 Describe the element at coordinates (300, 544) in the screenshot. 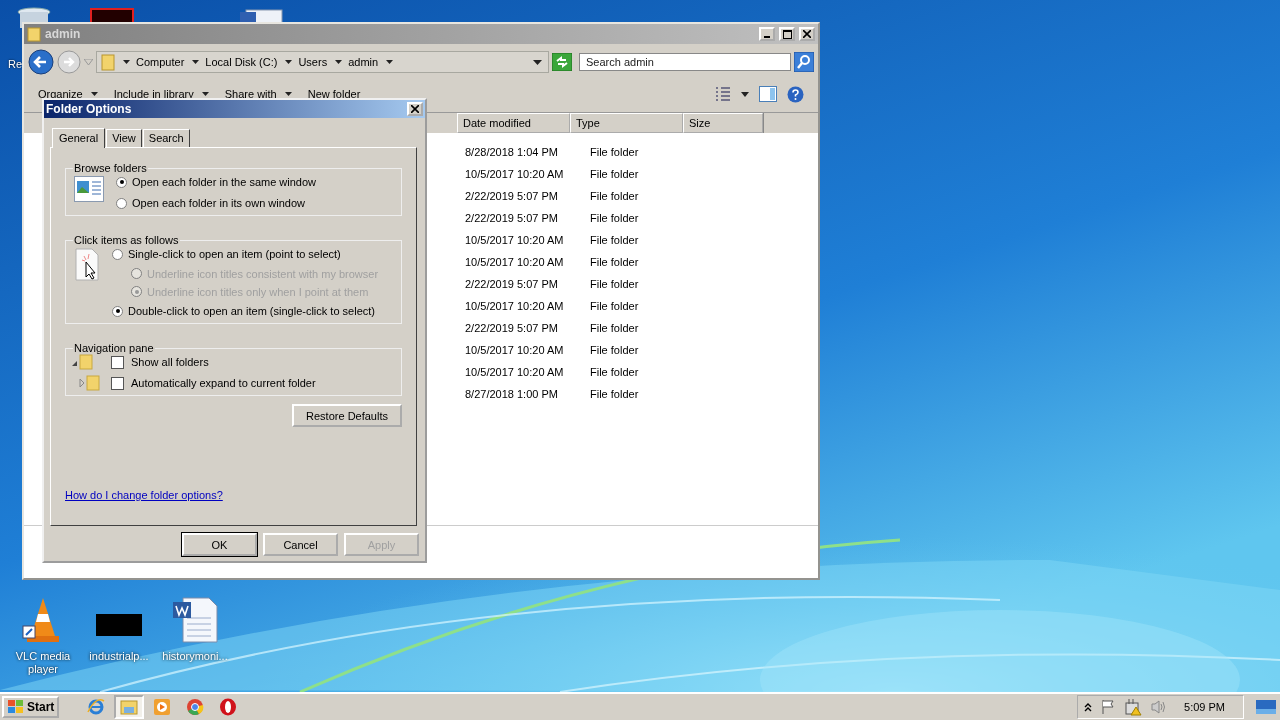

I see `dialog-button: Cancel` at that location.